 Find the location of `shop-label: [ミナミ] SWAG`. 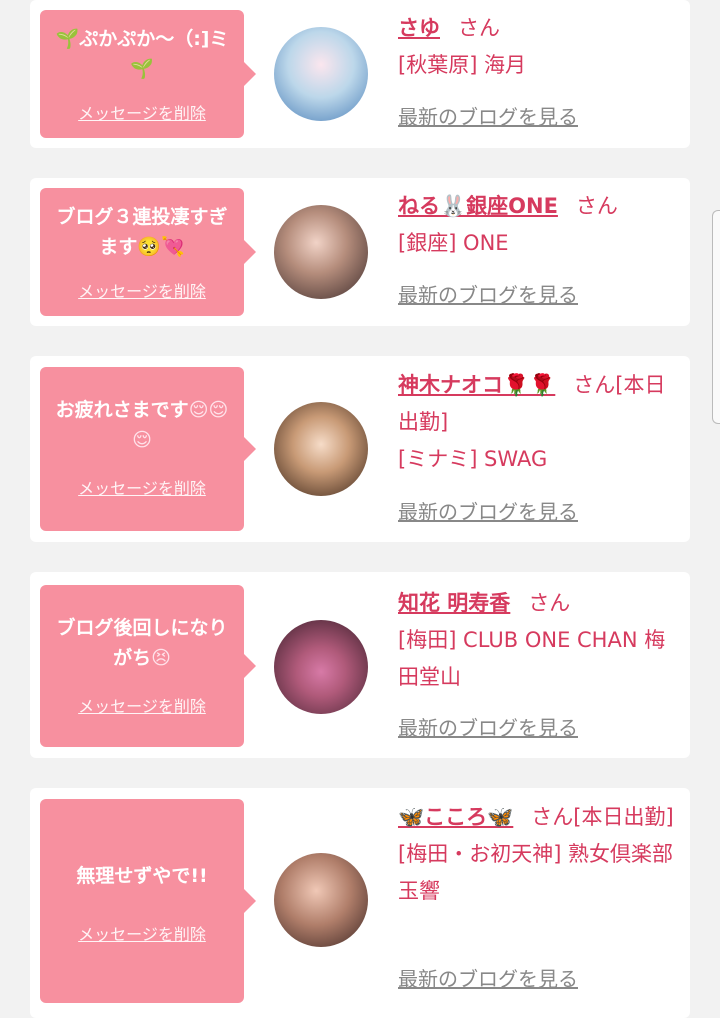

shop-label: [ミナミ] SWAG is located at coordinates (473, 459).